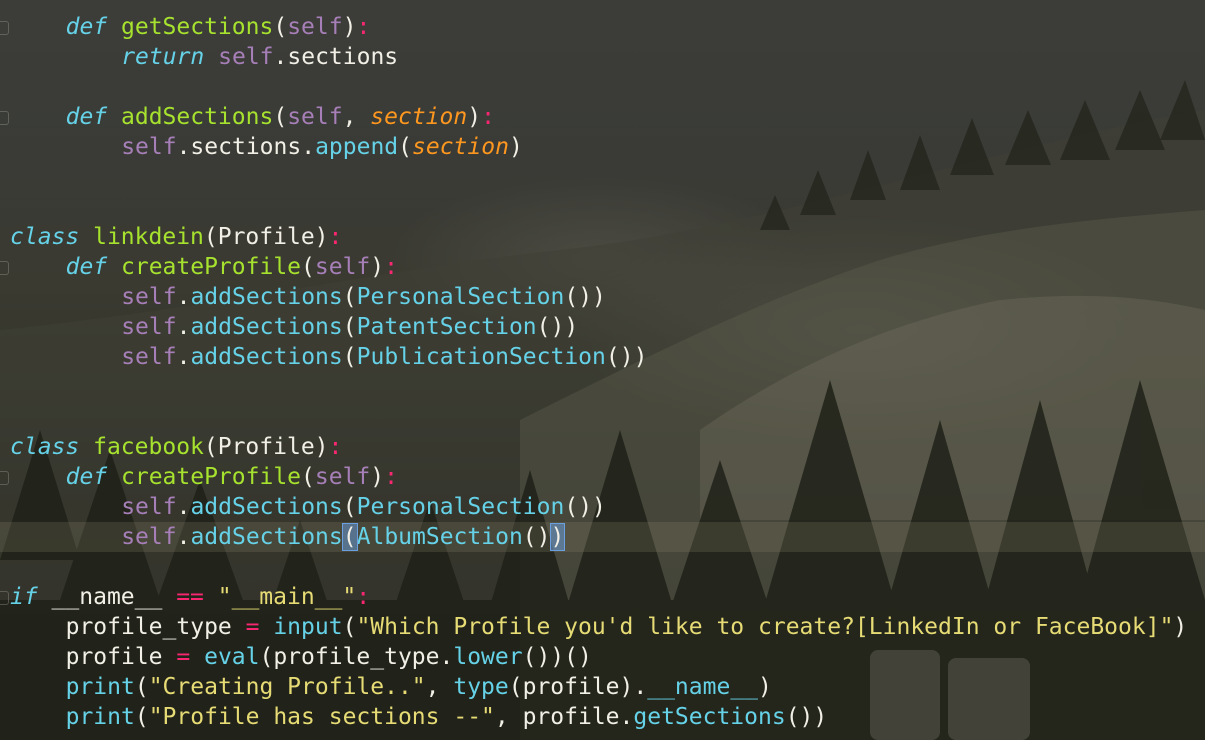 Image resolution: width=1205 pixels, height=740 pixels. Describe the element at coordinates (163, 57) in the screenshot. I see `code-token: return` at that location.